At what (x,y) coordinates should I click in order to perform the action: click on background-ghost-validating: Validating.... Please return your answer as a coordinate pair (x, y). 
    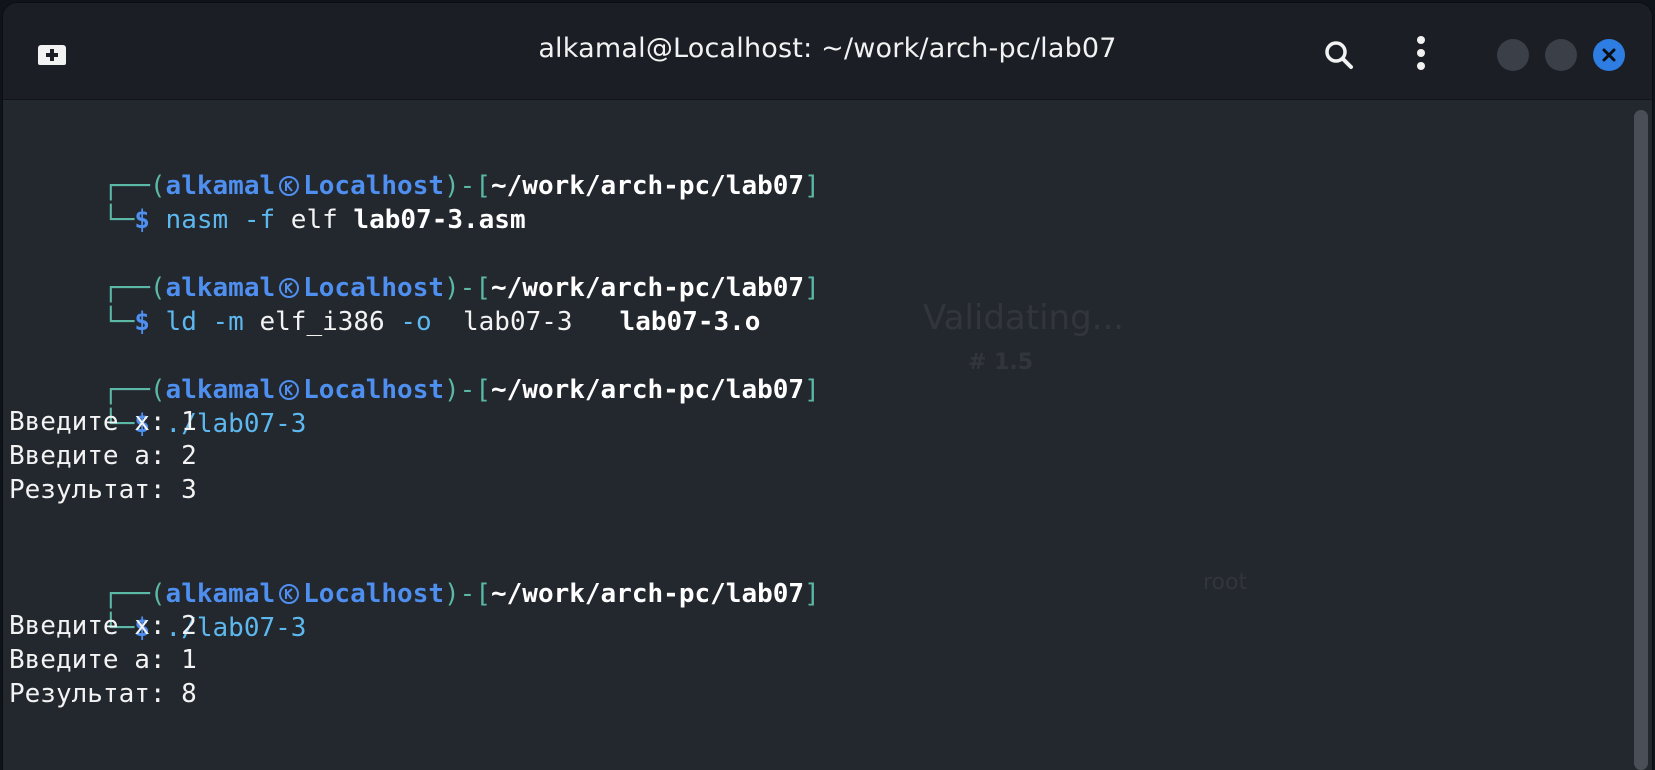
    Looking at the image, I should click on (1024, 318).